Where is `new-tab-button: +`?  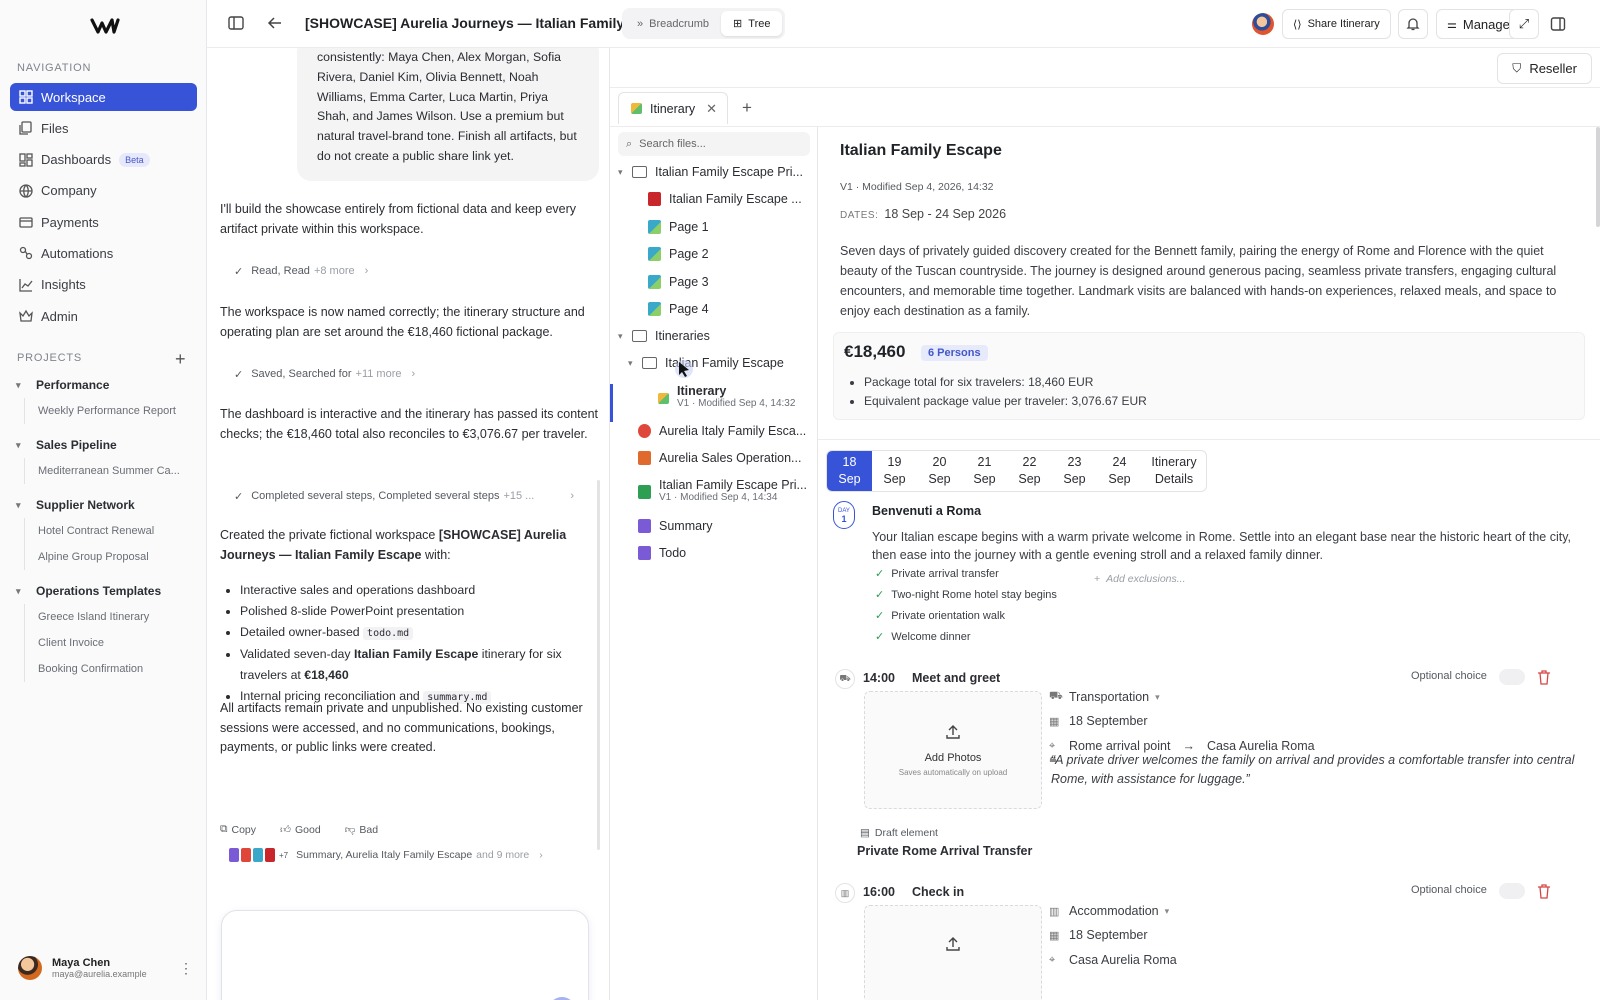
new-tab-button: + is located at coordinates (747, 108).